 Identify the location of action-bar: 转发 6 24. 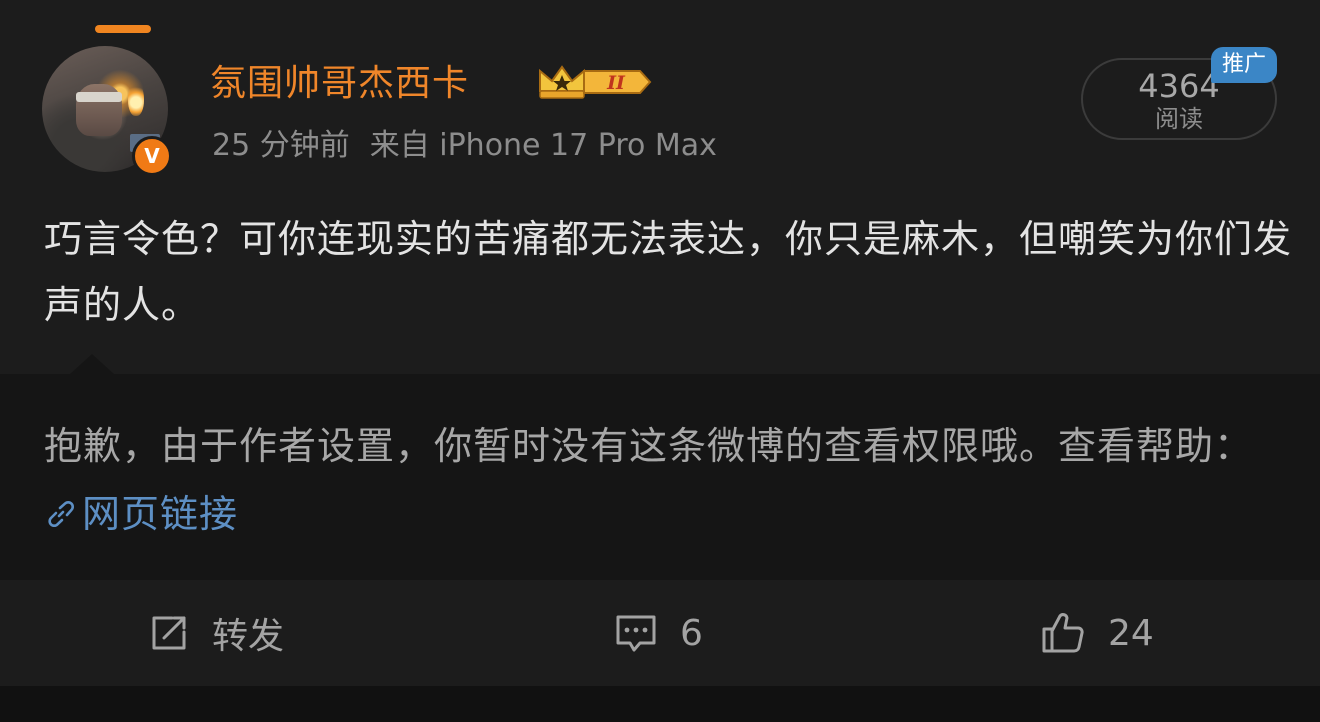
(660, 633).